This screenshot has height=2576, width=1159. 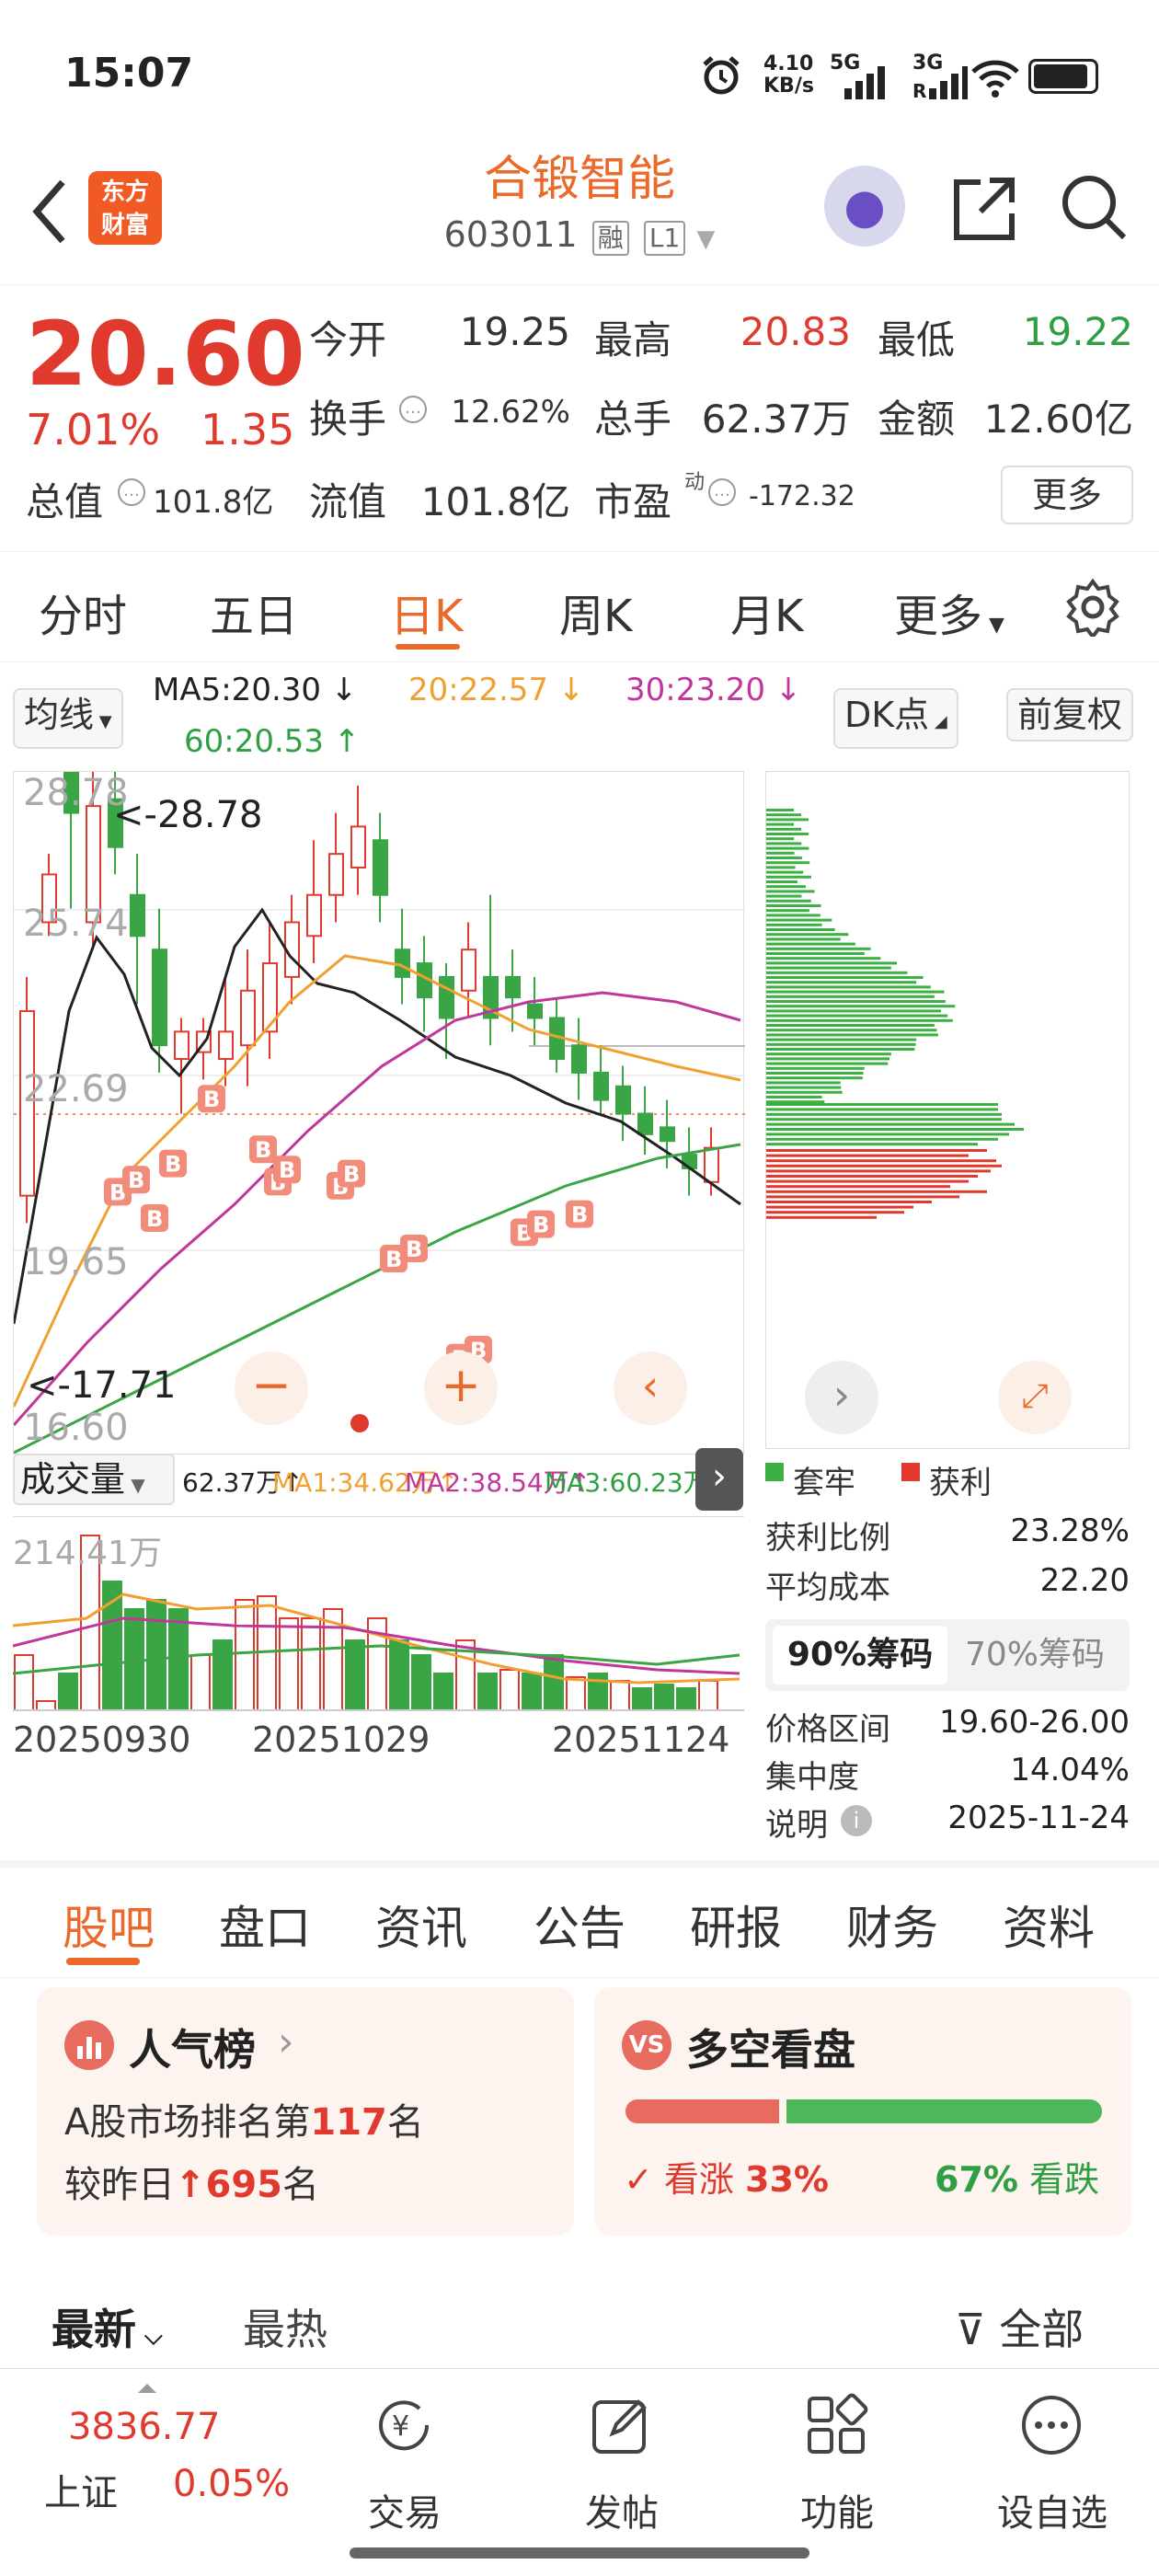 I want to click on index-value: 3836.77, so click(x=144, y=2427).